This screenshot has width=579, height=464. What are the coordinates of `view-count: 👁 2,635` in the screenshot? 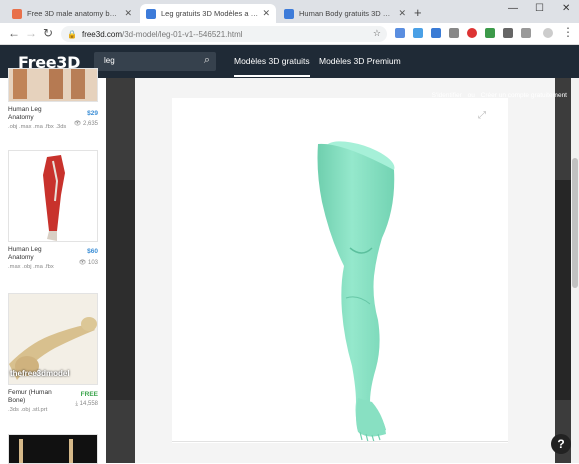 It's located at (85, 124).